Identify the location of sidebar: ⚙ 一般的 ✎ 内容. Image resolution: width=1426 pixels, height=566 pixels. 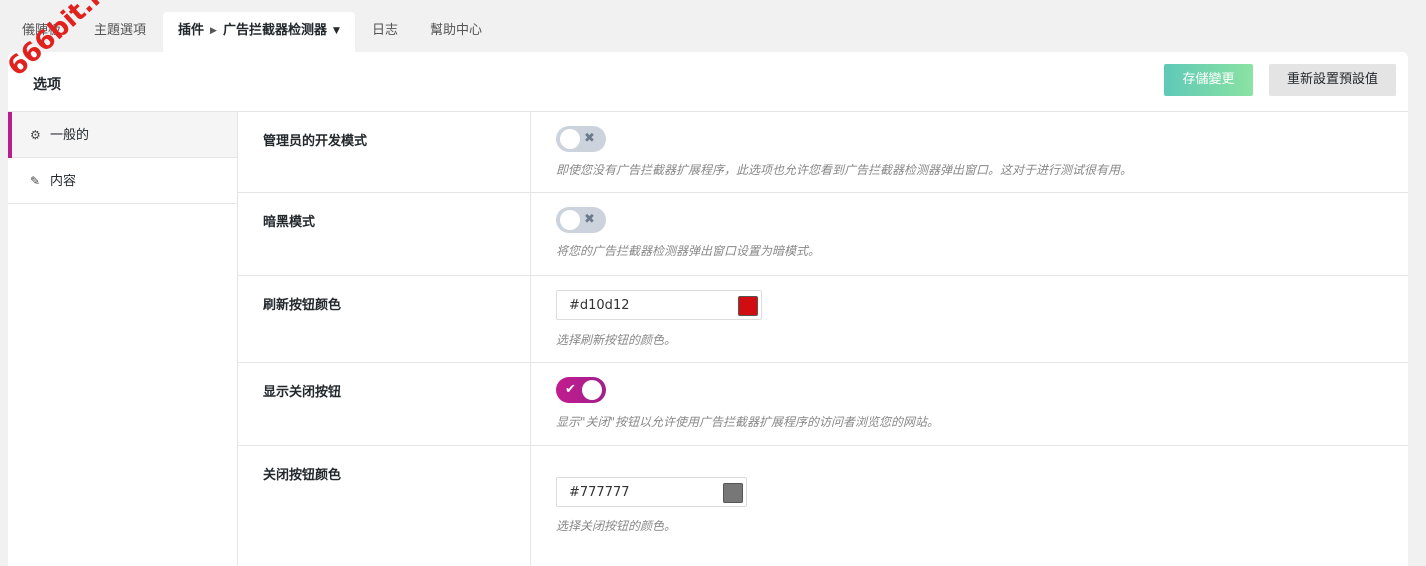
(123, 339).